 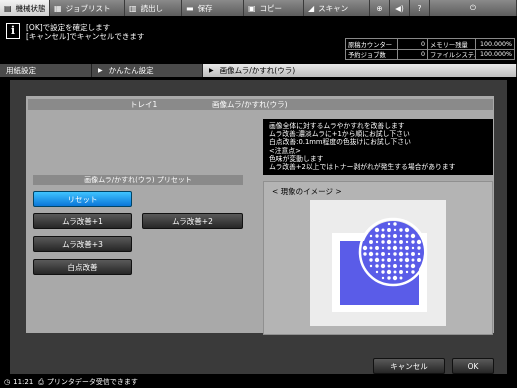 What do you see at coordinates (133, 8) in the screenshot?
I see `retrieve-icon: ▥` at bounding box center [133, 8].